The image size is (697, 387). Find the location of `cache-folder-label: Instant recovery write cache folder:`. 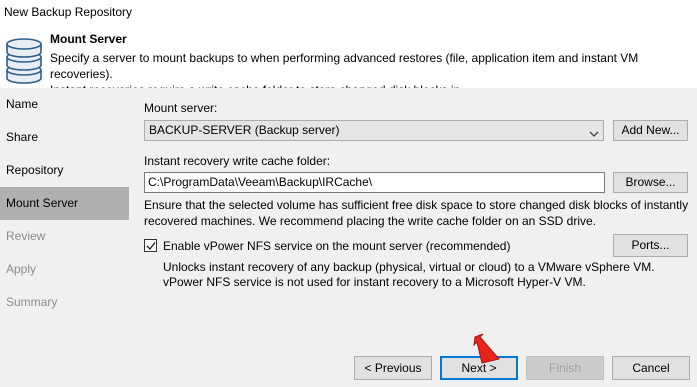

cache-folder-label: Instant recovery write cache folder: is located at coordinates (237, 161).